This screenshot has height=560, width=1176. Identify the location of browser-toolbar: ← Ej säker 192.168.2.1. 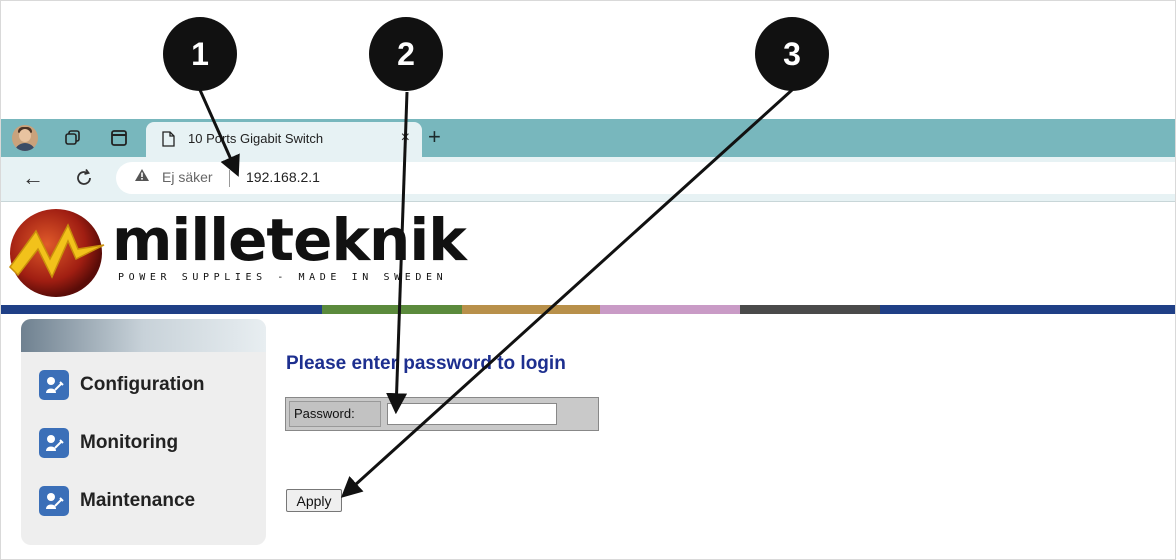
(588, 179).